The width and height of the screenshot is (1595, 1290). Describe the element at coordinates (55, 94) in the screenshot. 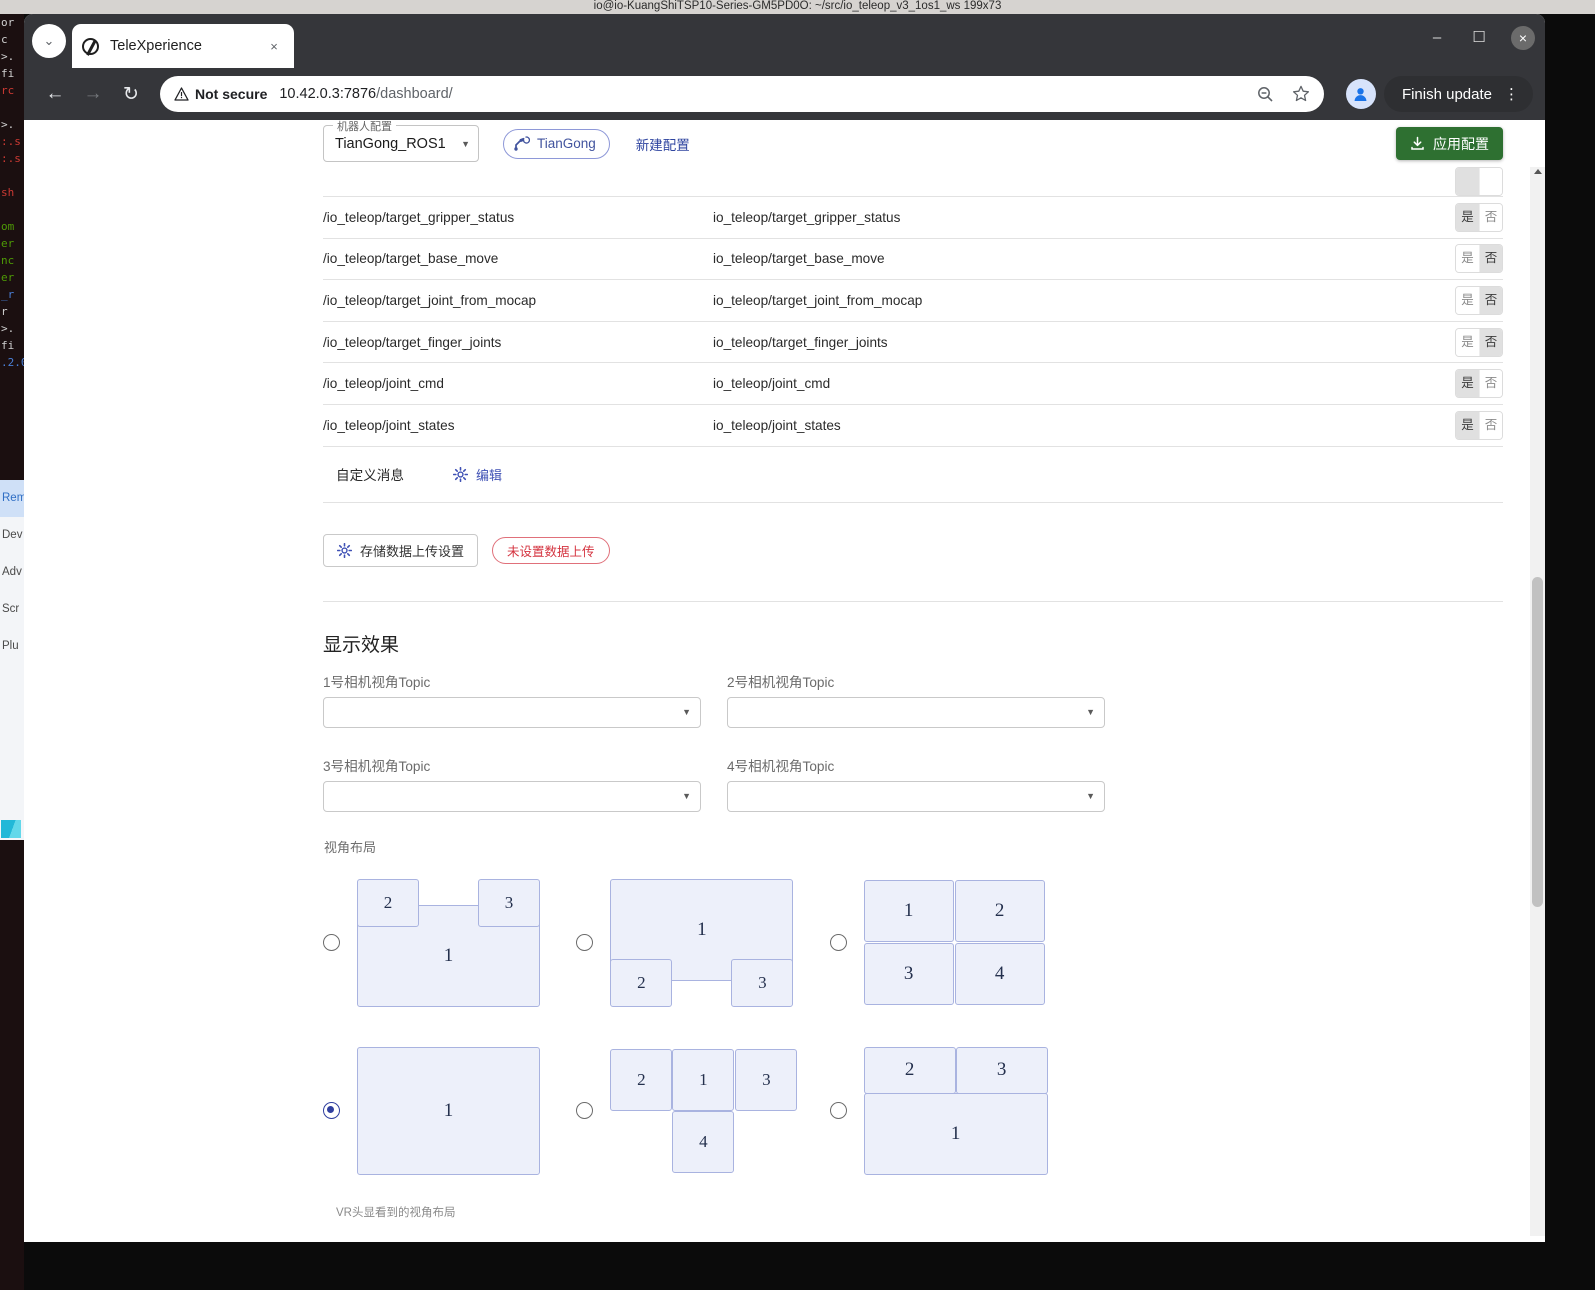

I see `back-button: ←` at that location.